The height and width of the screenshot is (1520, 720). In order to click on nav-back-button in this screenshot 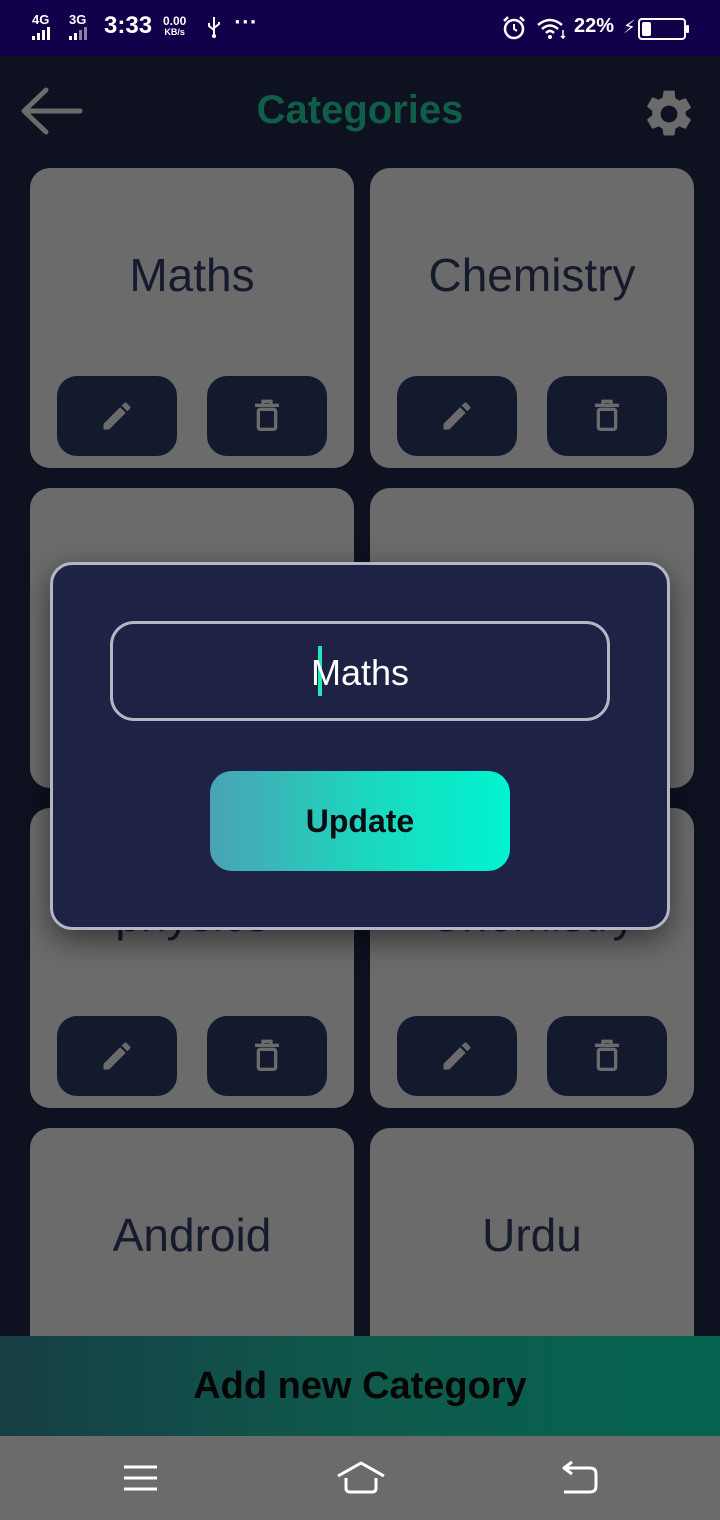, I will do `click(581, 1478)`.